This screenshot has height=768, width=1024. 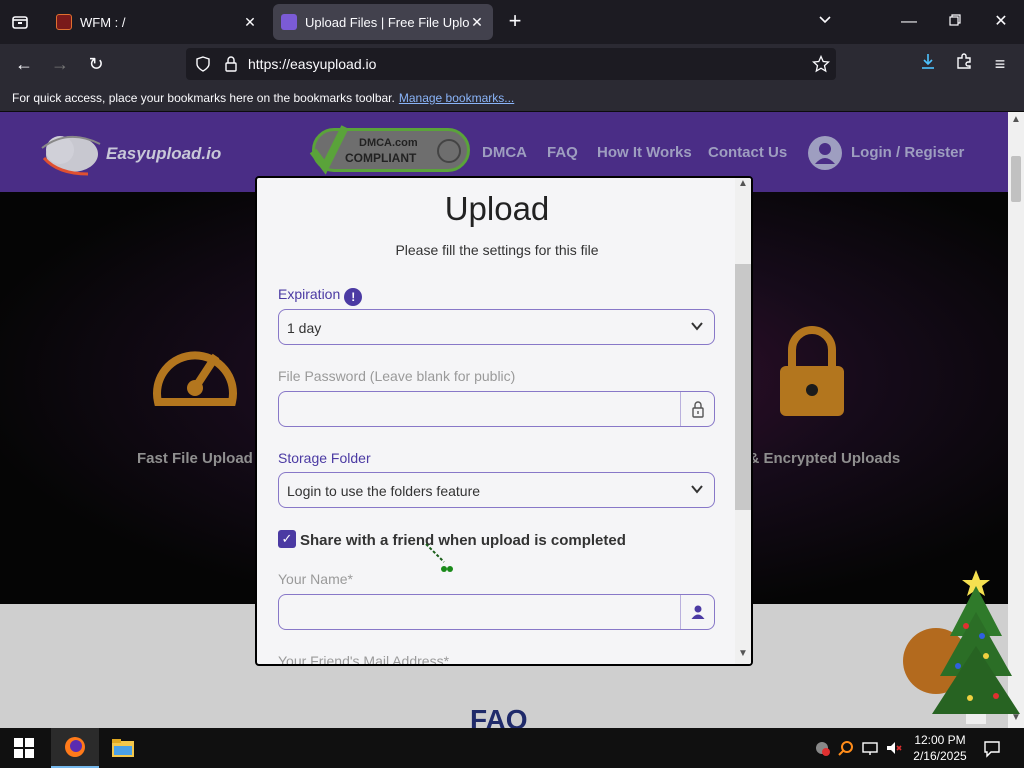 I want to click on new-tab-button: +, so click(x=515, y=22).